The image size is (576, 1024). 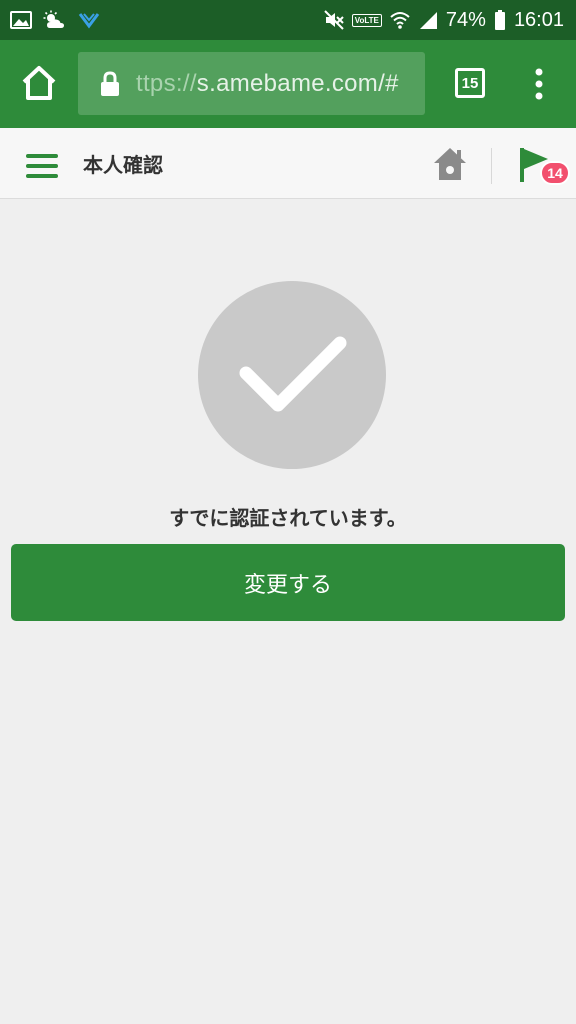 What do you see at coordinates (21, 20) in the screenshot?
I see `image-icon` at bounding box center [21, 20].